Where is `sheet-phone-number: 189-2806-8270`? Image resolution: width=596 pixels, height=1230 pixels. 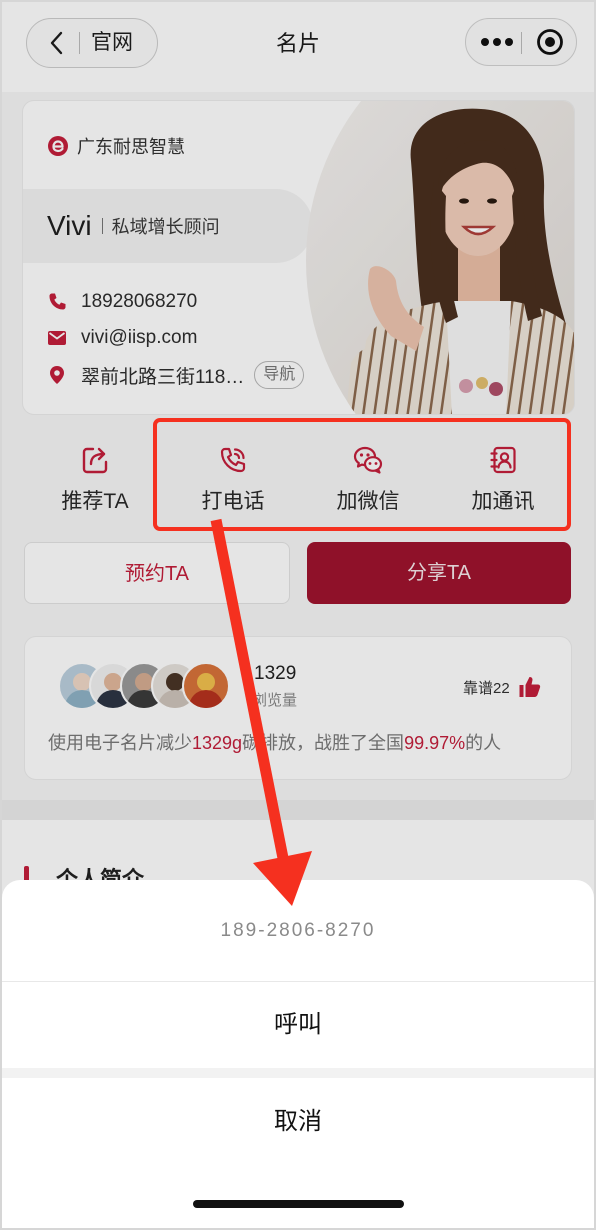 sheet-phone-number: 189-2806-8270 is located at coordinates (298, 931).